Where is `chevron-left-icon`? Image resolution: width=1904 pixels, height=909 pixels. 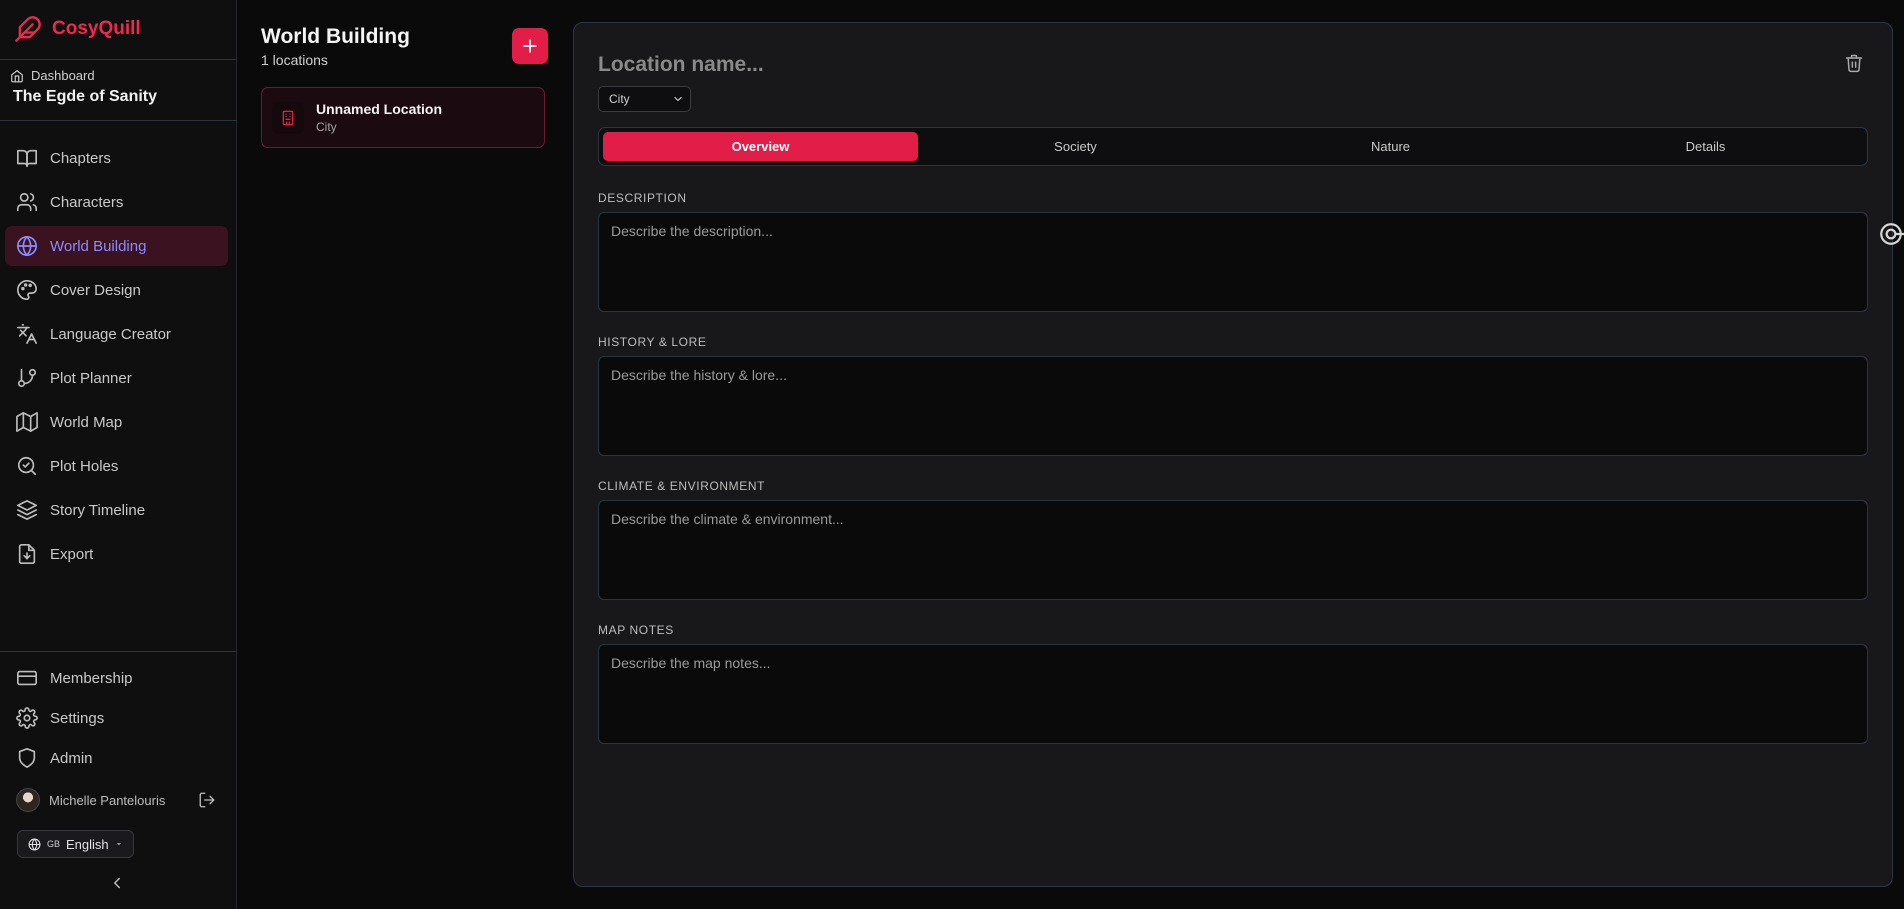
chevron-left-icon is located at coordinates (117, 883).